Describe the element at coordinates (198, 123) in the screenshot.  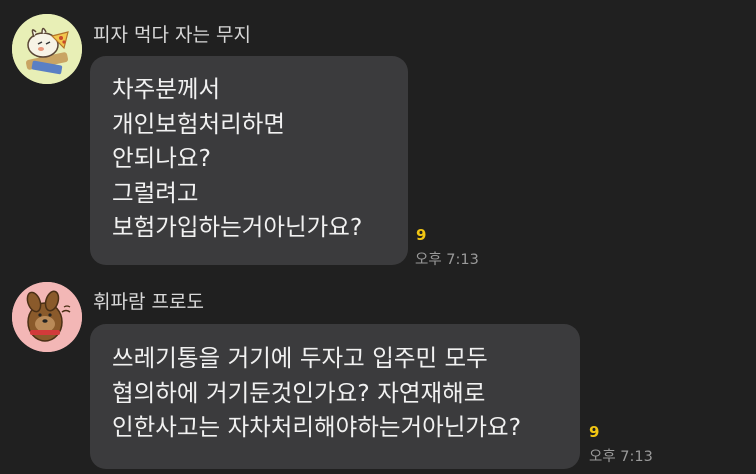
I see `message-line: 개인보험처리하면` at that location.